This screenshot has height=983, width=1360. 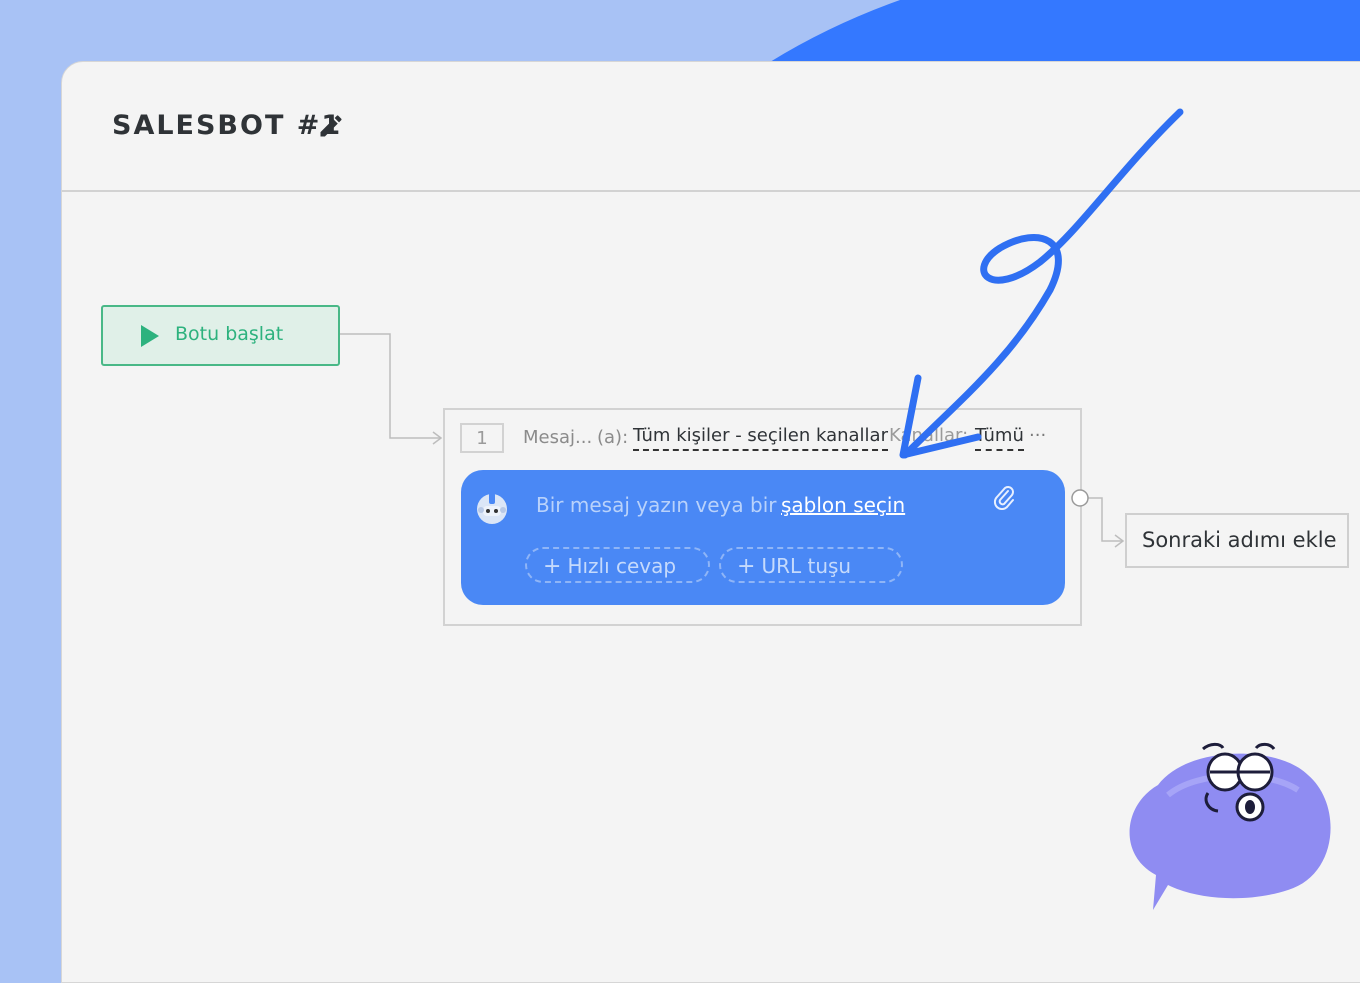 I want to click on step-sub-label: (a):, so click(x=613, y=437).